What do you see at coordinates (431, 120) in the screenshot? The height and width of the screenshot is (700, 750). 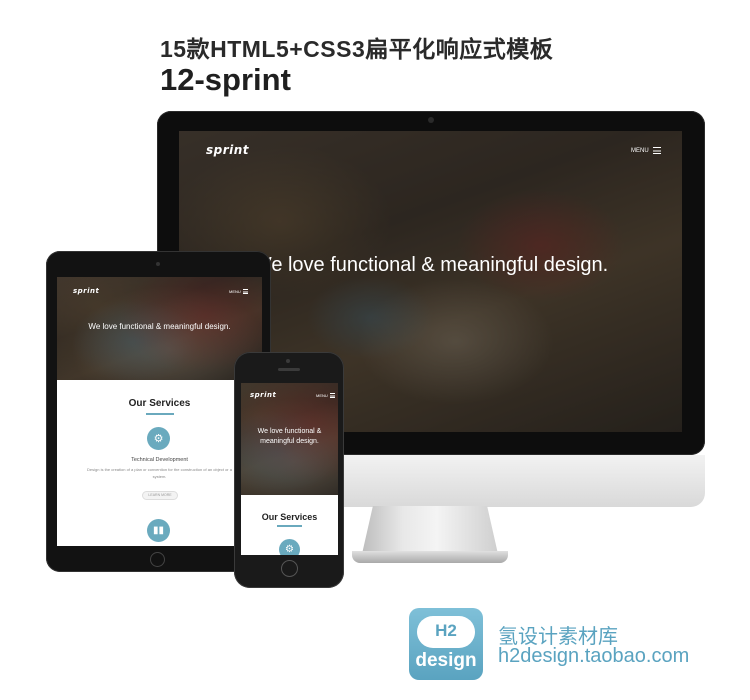 I see `imac-camera` at bounding box center [431, 120].